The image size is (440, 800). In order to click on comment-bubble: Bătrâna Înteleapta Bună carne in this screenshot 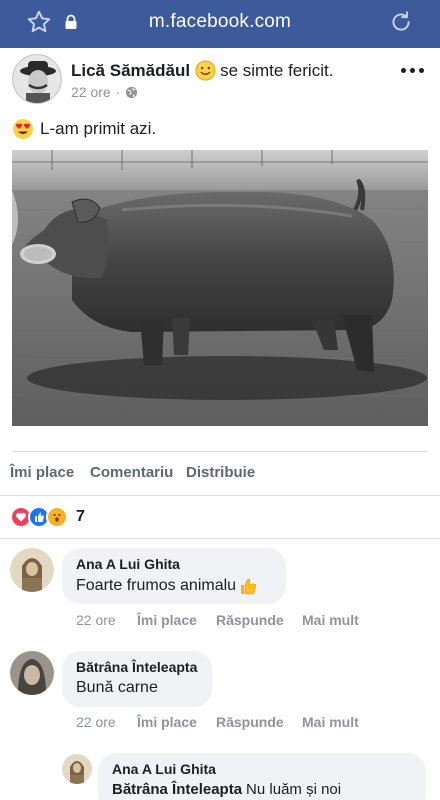, I will do `click(137, 679)`.